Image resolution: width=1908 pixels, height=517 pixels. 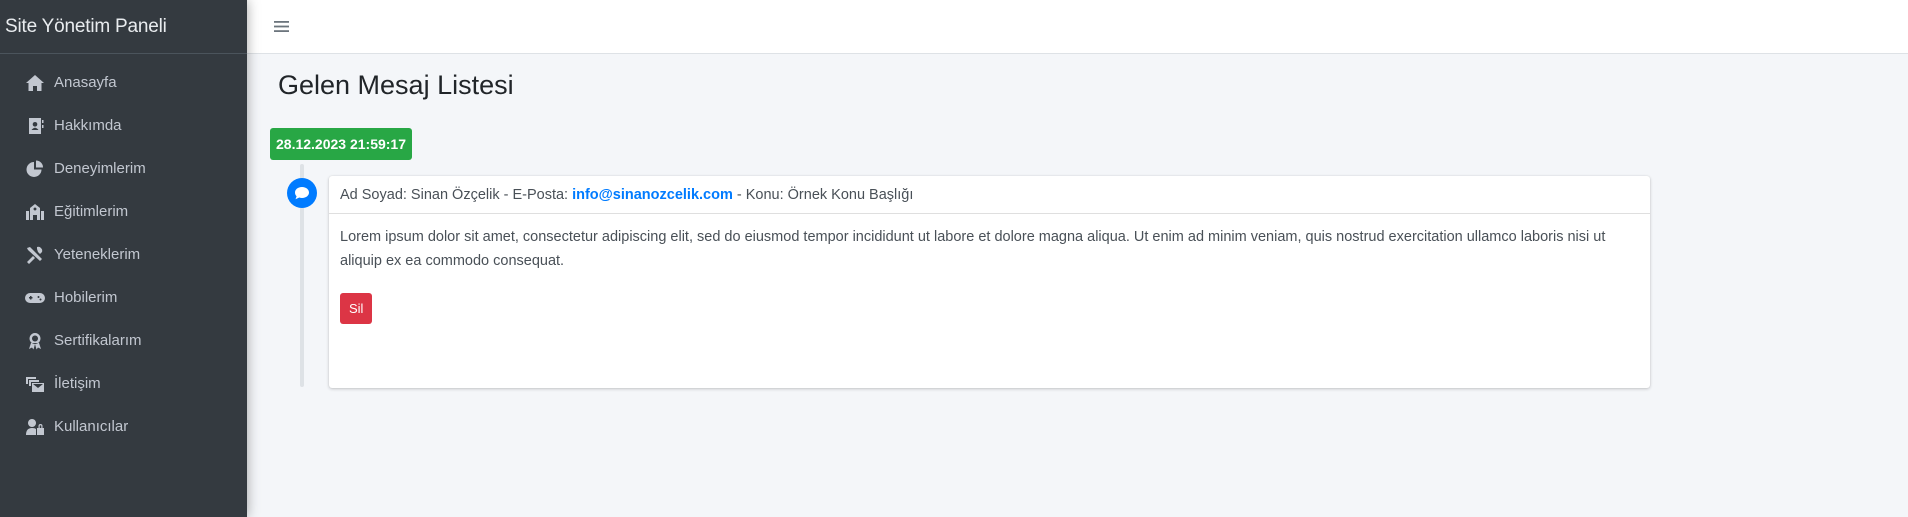 What do you see at coordinates (91, 426) in the screenshot?
I see `sidebar-item-label: Kullanıcılar` at bounding box center [91, 426].